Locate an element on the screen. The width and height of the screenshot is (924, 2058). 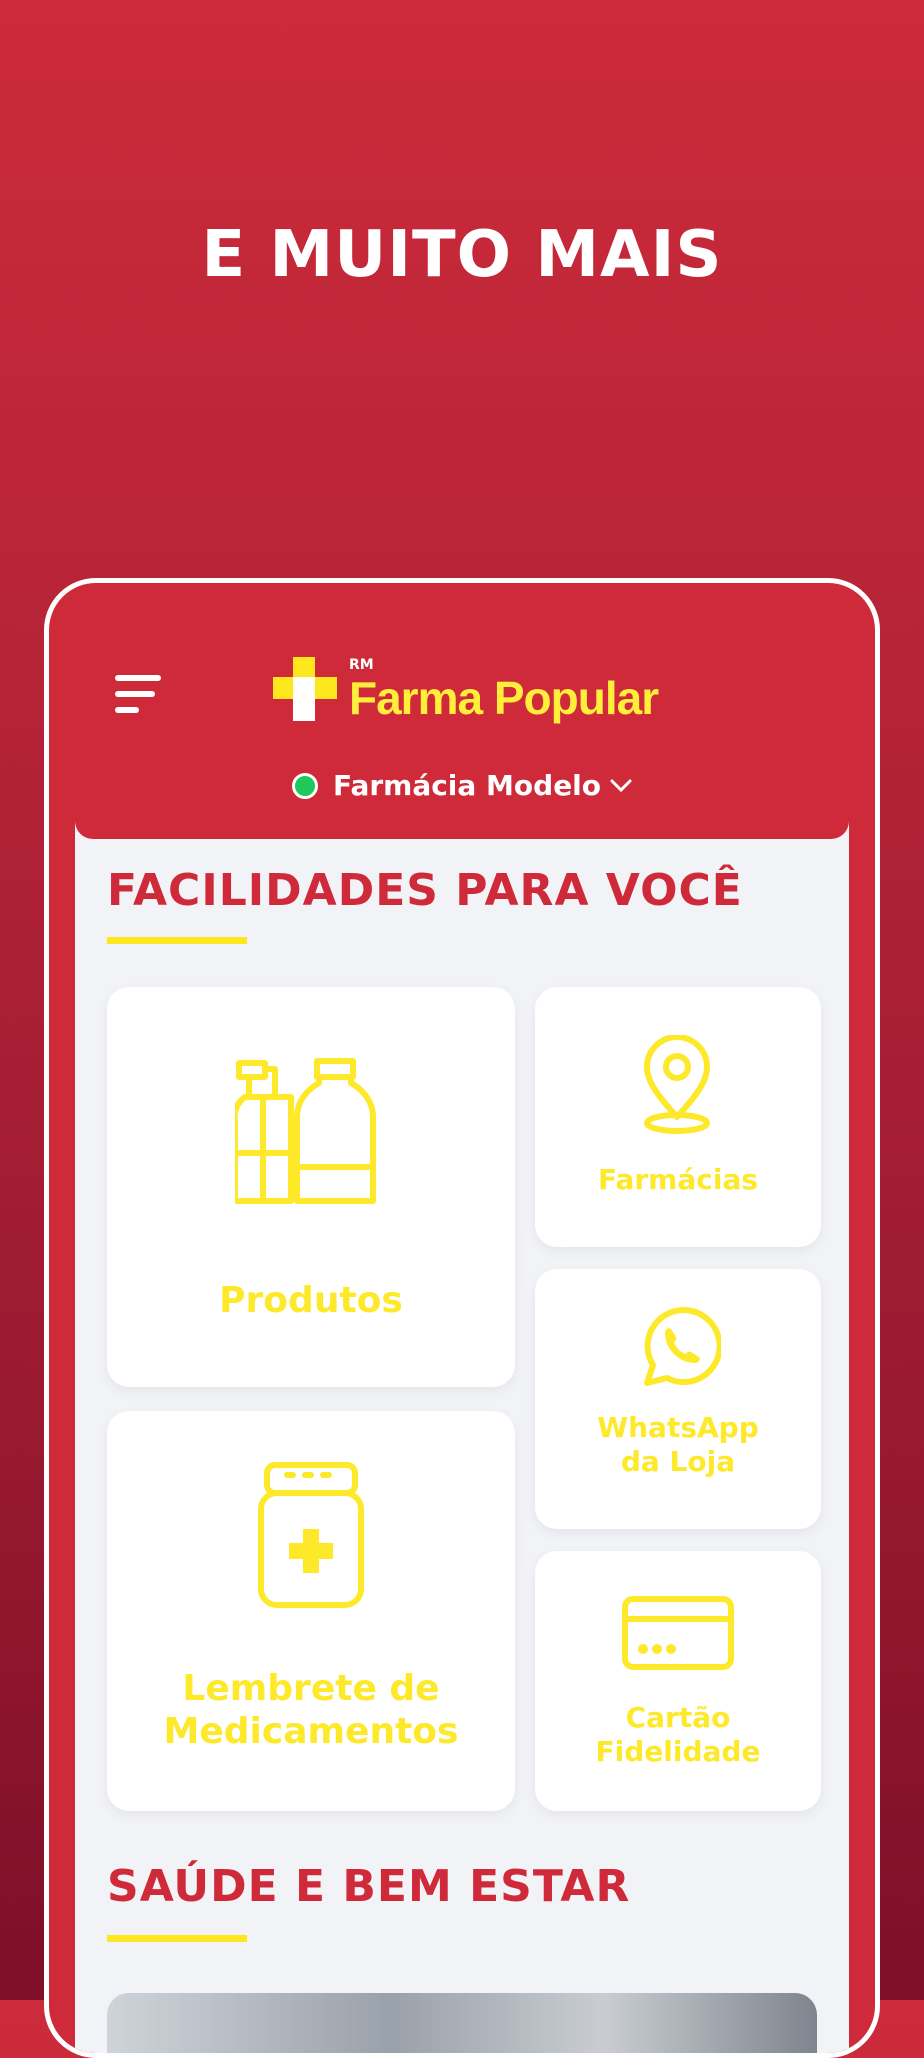
products-icon is located at coordinates (305, 1131).